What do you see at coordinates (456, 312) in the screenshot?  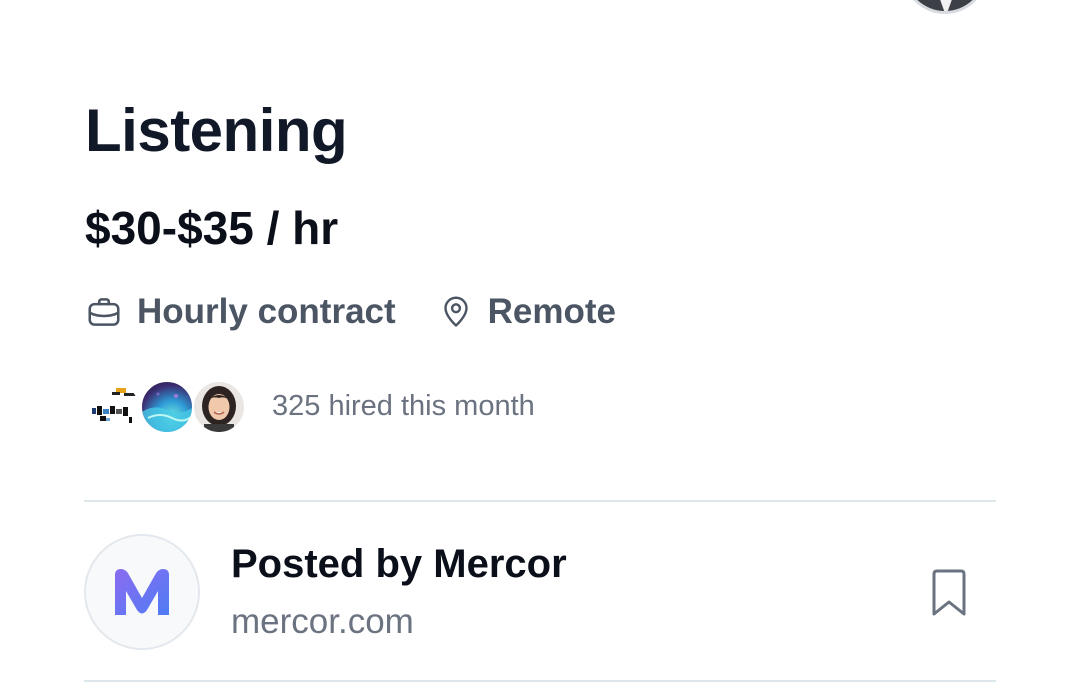 I see `map-pin-icon` at bounding box center [456, 312].